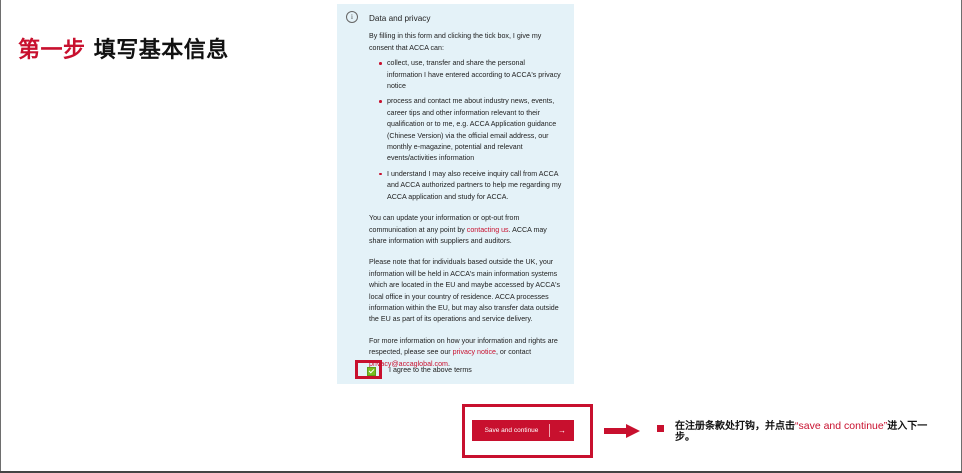 The image size is (962, 473). What do you see at coordinates (161, 50) in the screenshot?
I see `step-description: 填写基本信息` at bounding box center [161, 50].